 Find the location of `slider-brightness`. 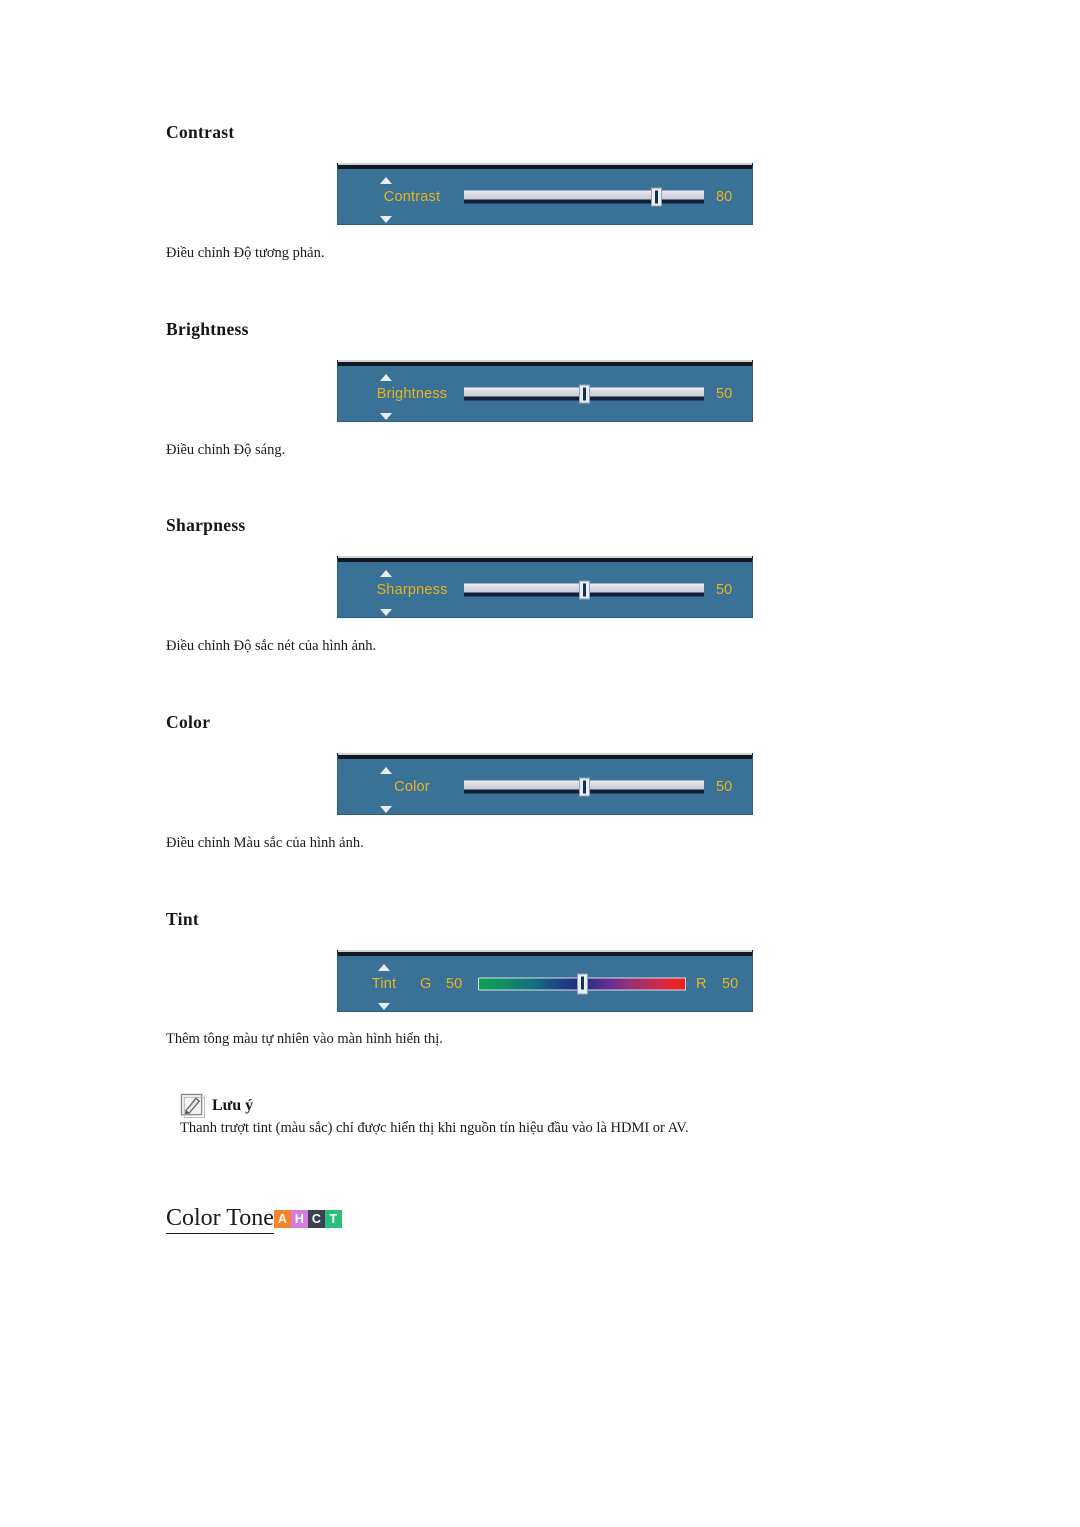

slider-brightness is located at coordinates (584, 393).